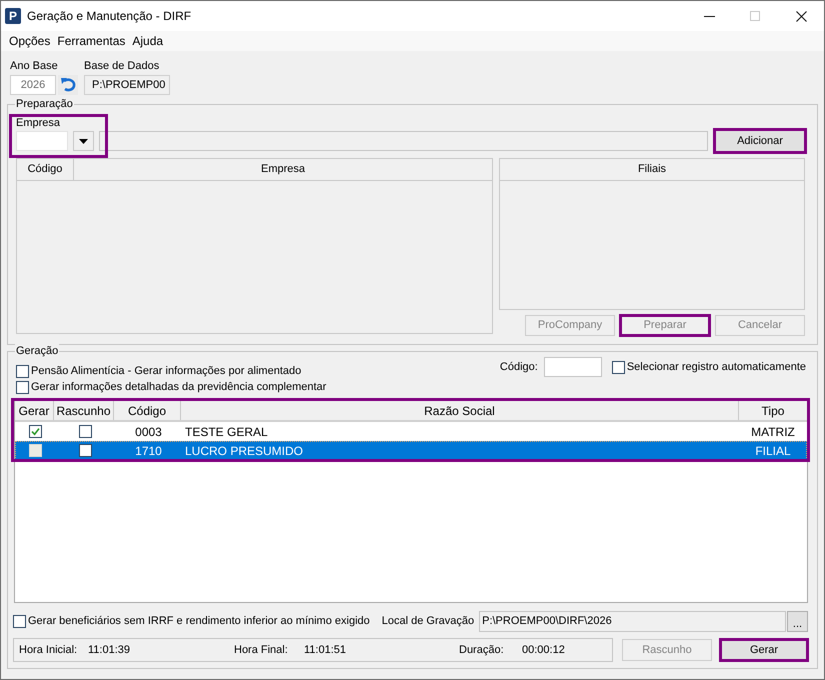 The height and width of the screenshot is (680, 825). What do you see at coordinates (226, 432) in the screenshot?
I see `table-cell-text: TESTE GERAL` at bounding box center [226, 432].